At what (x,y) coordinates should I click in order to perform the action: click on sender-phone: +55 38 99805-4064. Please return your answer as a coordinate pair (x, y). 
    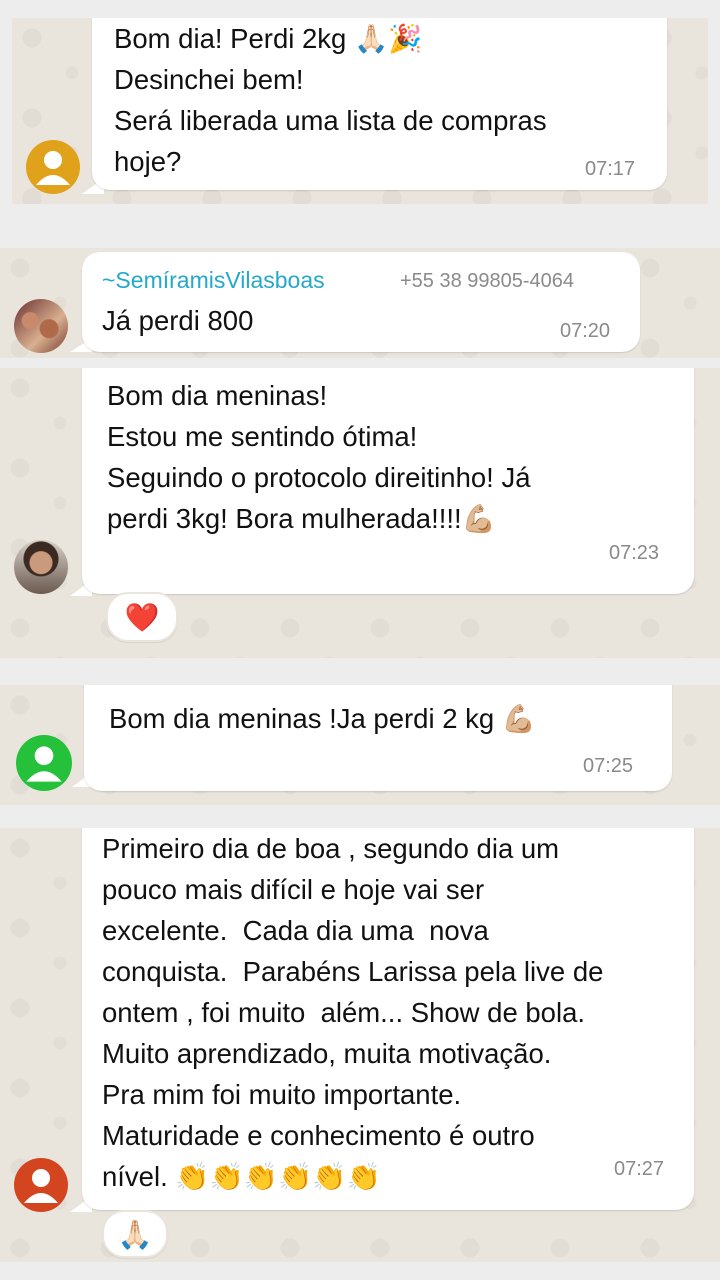
    Looking at the image, I should click on (487, 281).